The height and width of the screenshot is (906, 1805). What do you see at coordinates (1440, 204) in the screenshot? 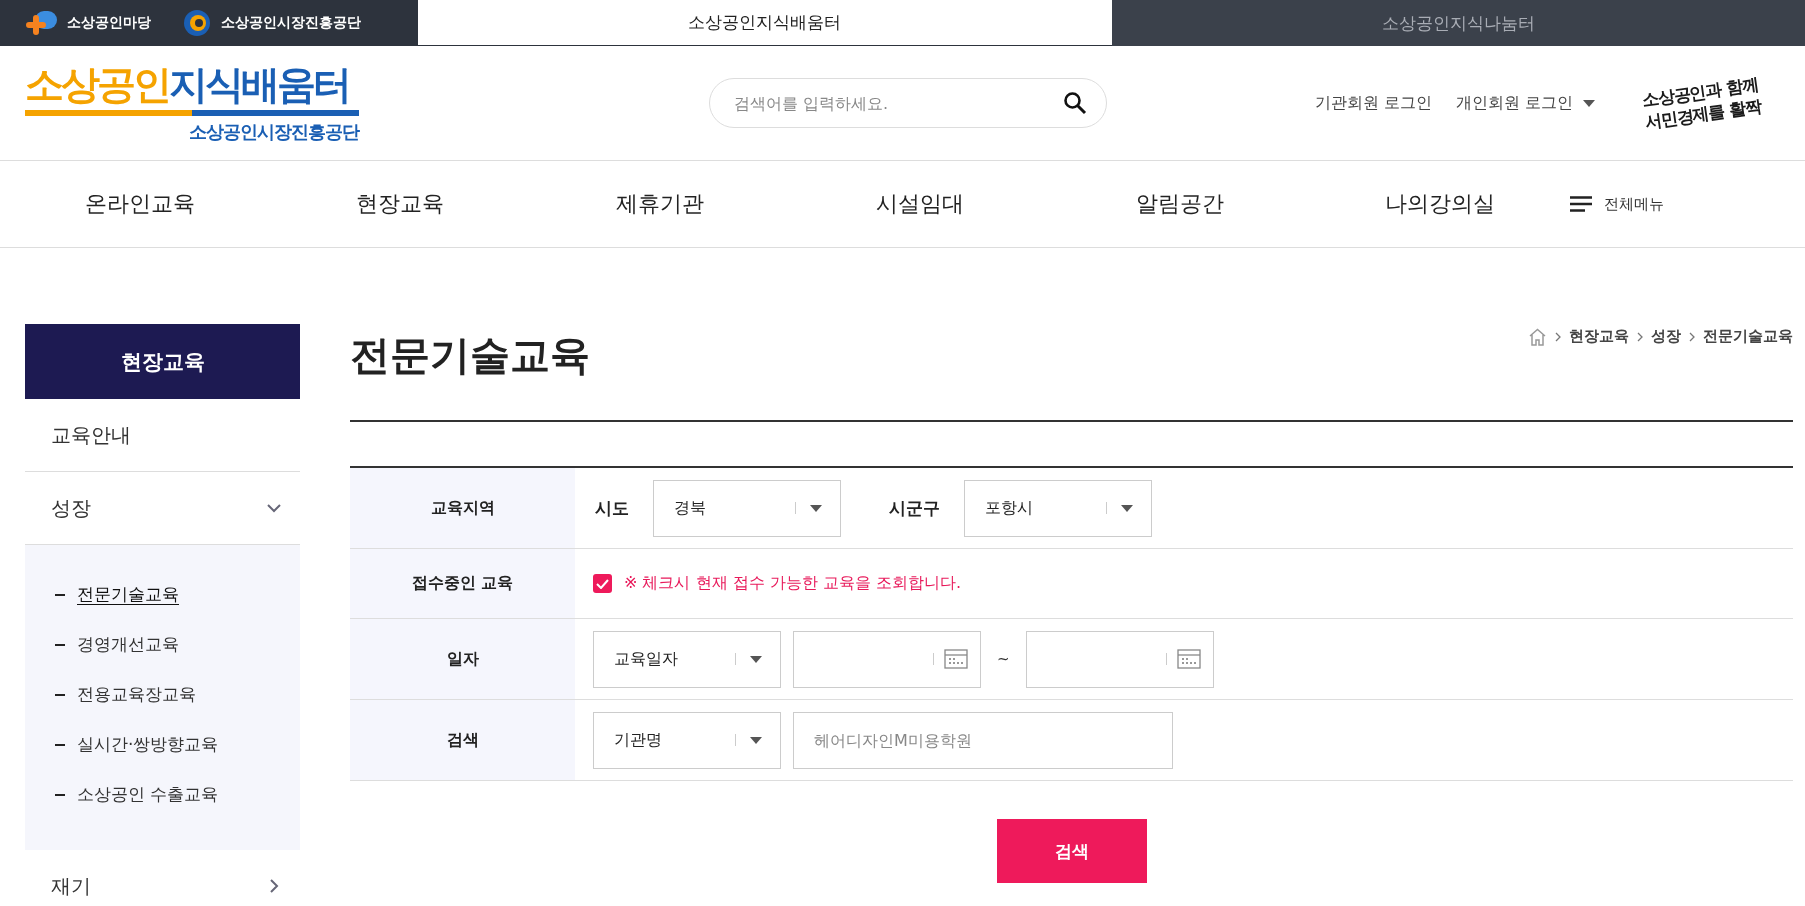
I see `nav-link: 나의강의실` at bounding box center [1440, 204].